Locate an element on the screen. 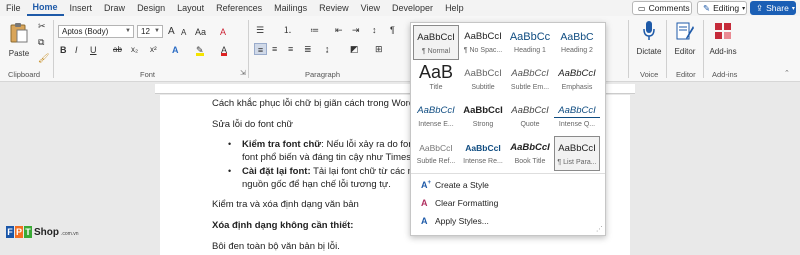 Image resolution: width=800 pixels, height=255 pixels. underline-button: U is located at coordinates (93, 50).